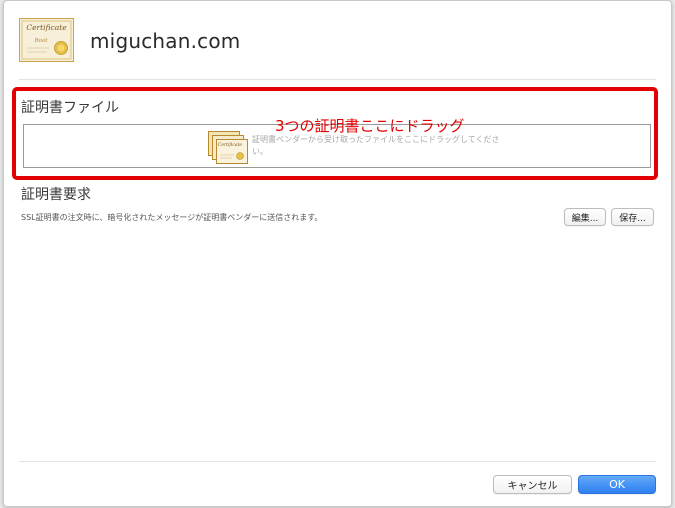 The width and height of the screenshot is (675, 508). Describe the element at coordinates (165, 41) in the screenshot. I see `site-name: miguchan.com` at that location.